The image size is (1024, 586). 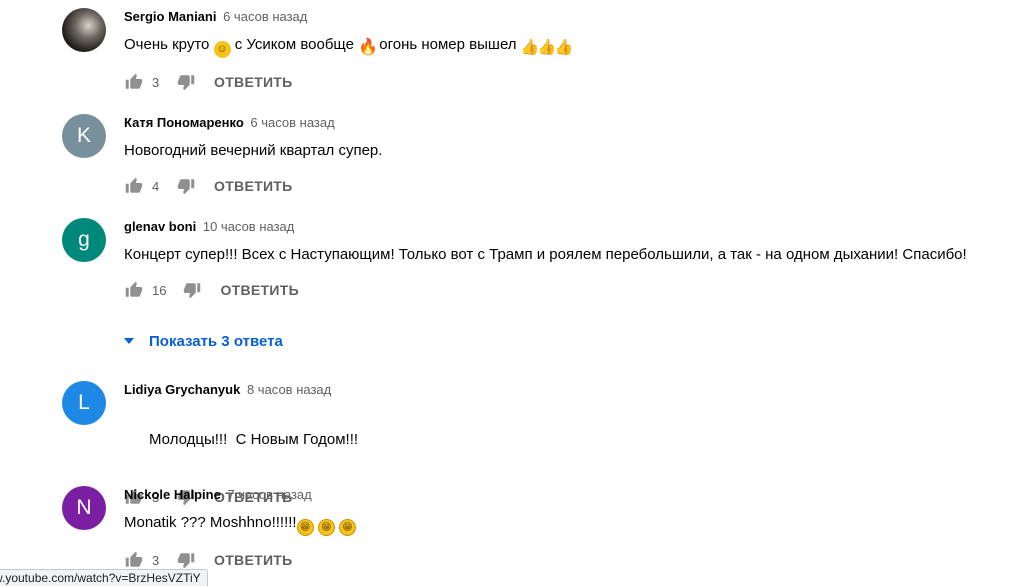 What do you see at coordinates (289, 389) in the screenshot?
I see `comment-time: 8 часов назад` at bounding box center [289, 389].